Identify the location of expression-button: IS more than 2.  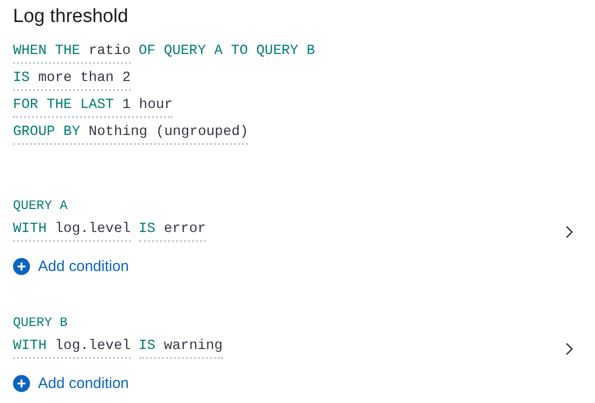
(72, 80).